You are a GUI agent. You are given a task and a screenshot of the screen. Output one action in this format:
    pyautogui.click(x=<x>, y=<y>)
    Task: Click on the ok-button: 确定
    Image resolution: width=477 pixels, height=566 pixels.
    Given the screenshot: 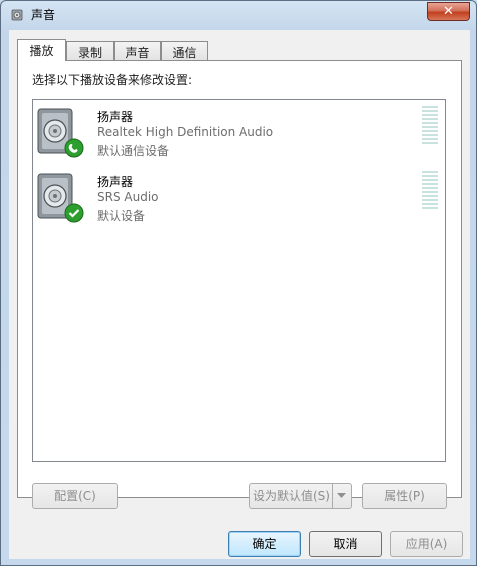 What is the action you would take?
    pyautogui.click(x=264, y=544)
    